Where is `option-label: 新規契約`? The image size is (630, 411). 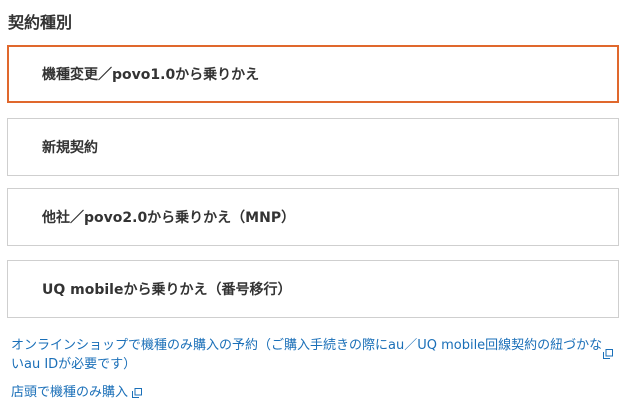
option-label: 新規契約 is located at coordinates (70, 148).